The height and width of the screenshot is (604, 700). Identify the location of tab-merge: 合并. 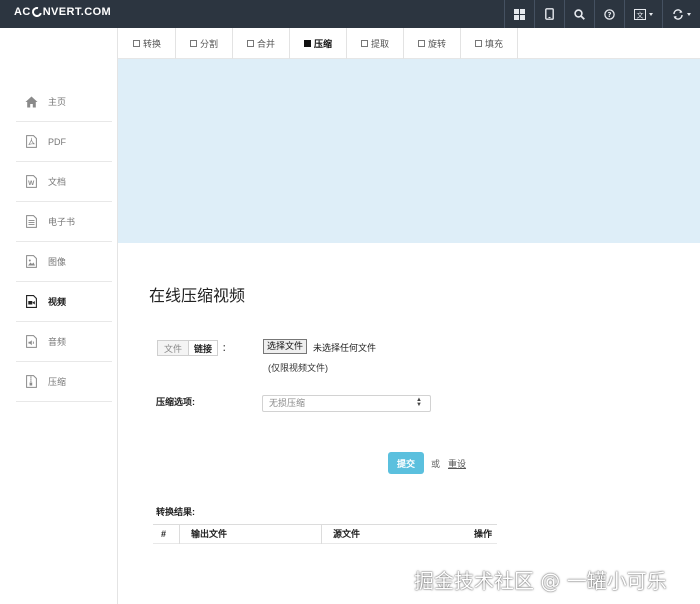
(261, 43).